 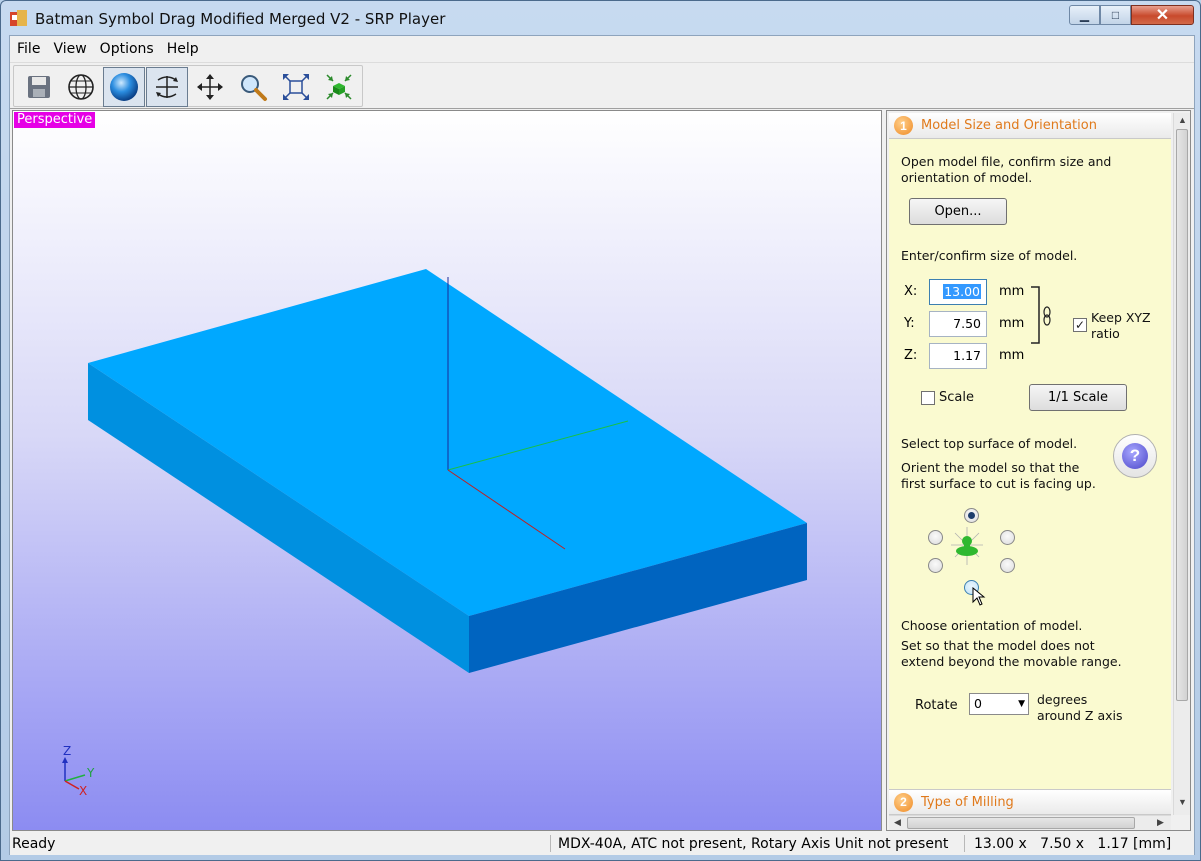 I want to click on wireframe-globe-icon, so click(x=81, y=87).